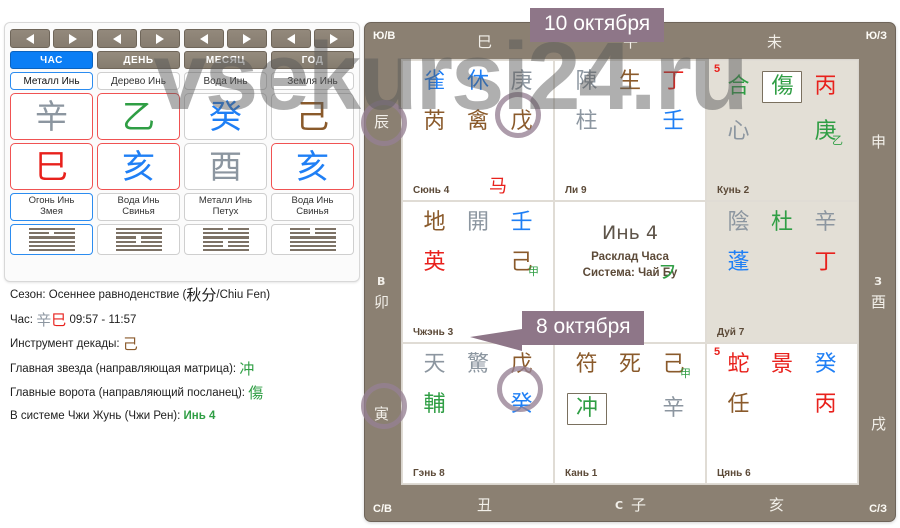  What do you see at coordinates (434, 263) in the screenshot?
I see `palace-slot: 英` at bounding box center [434, 263].